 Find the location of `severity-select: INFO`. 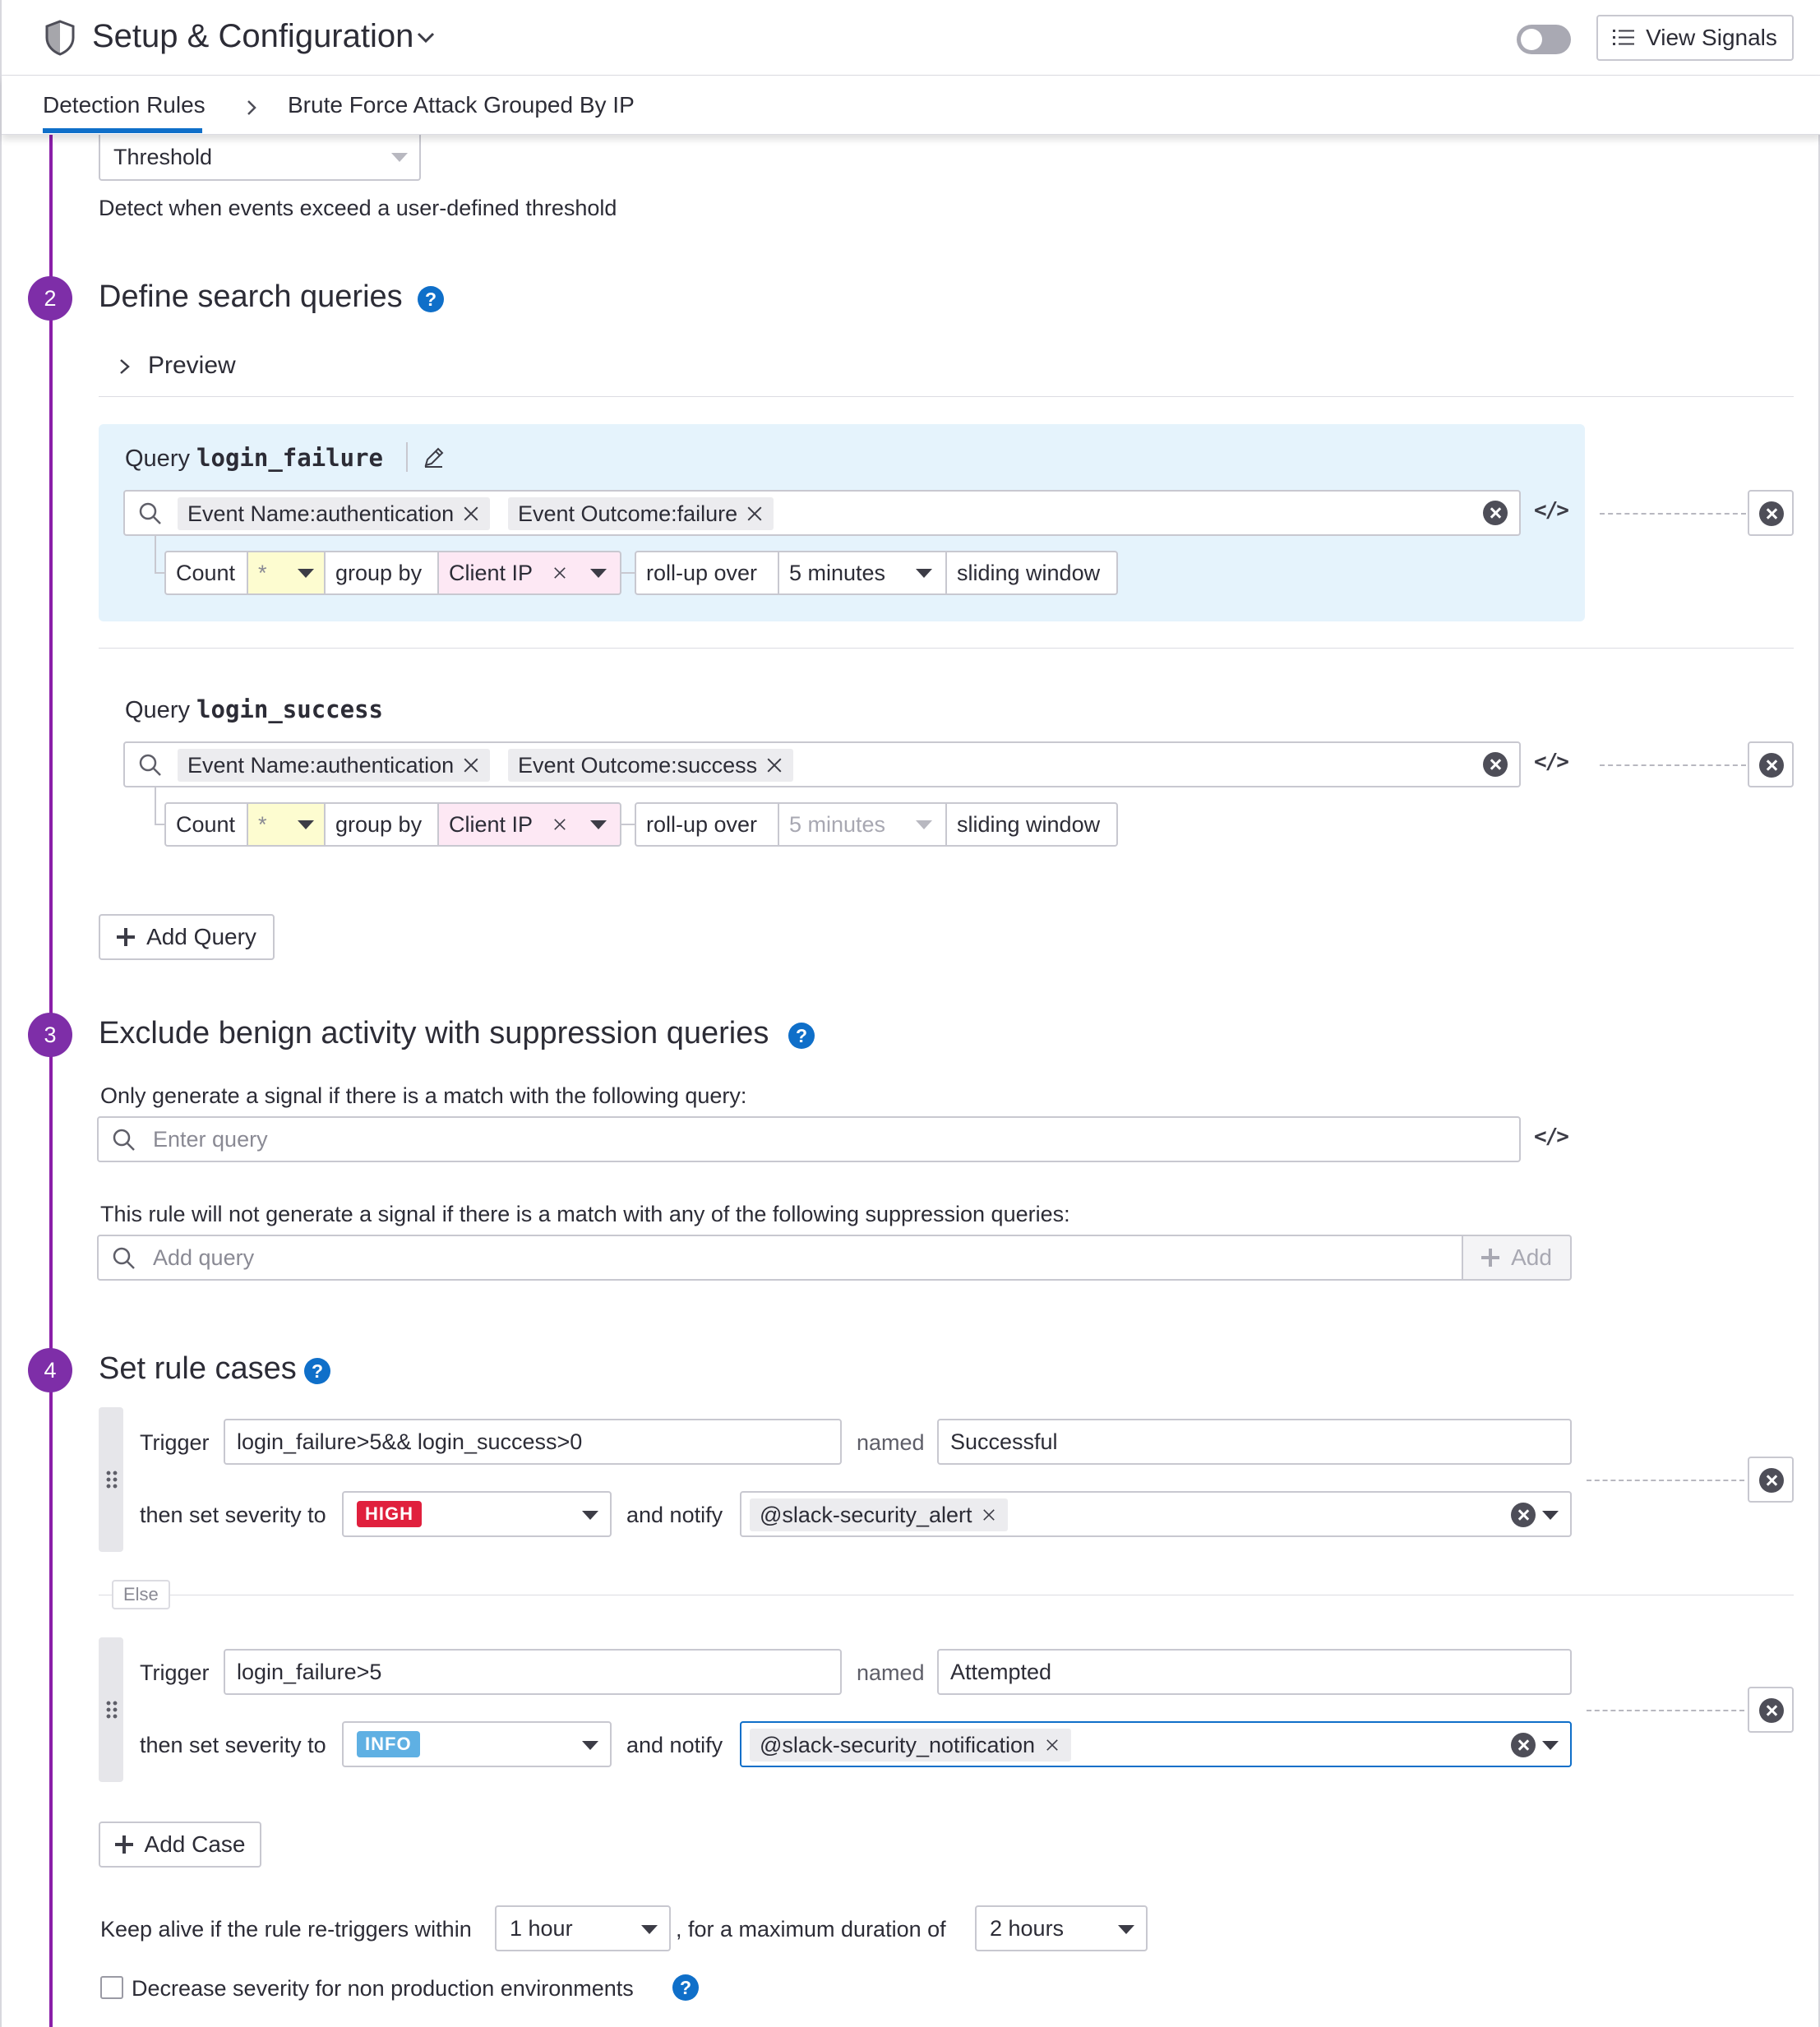

severity-select: INFO is located at coordinates (477, 1744).